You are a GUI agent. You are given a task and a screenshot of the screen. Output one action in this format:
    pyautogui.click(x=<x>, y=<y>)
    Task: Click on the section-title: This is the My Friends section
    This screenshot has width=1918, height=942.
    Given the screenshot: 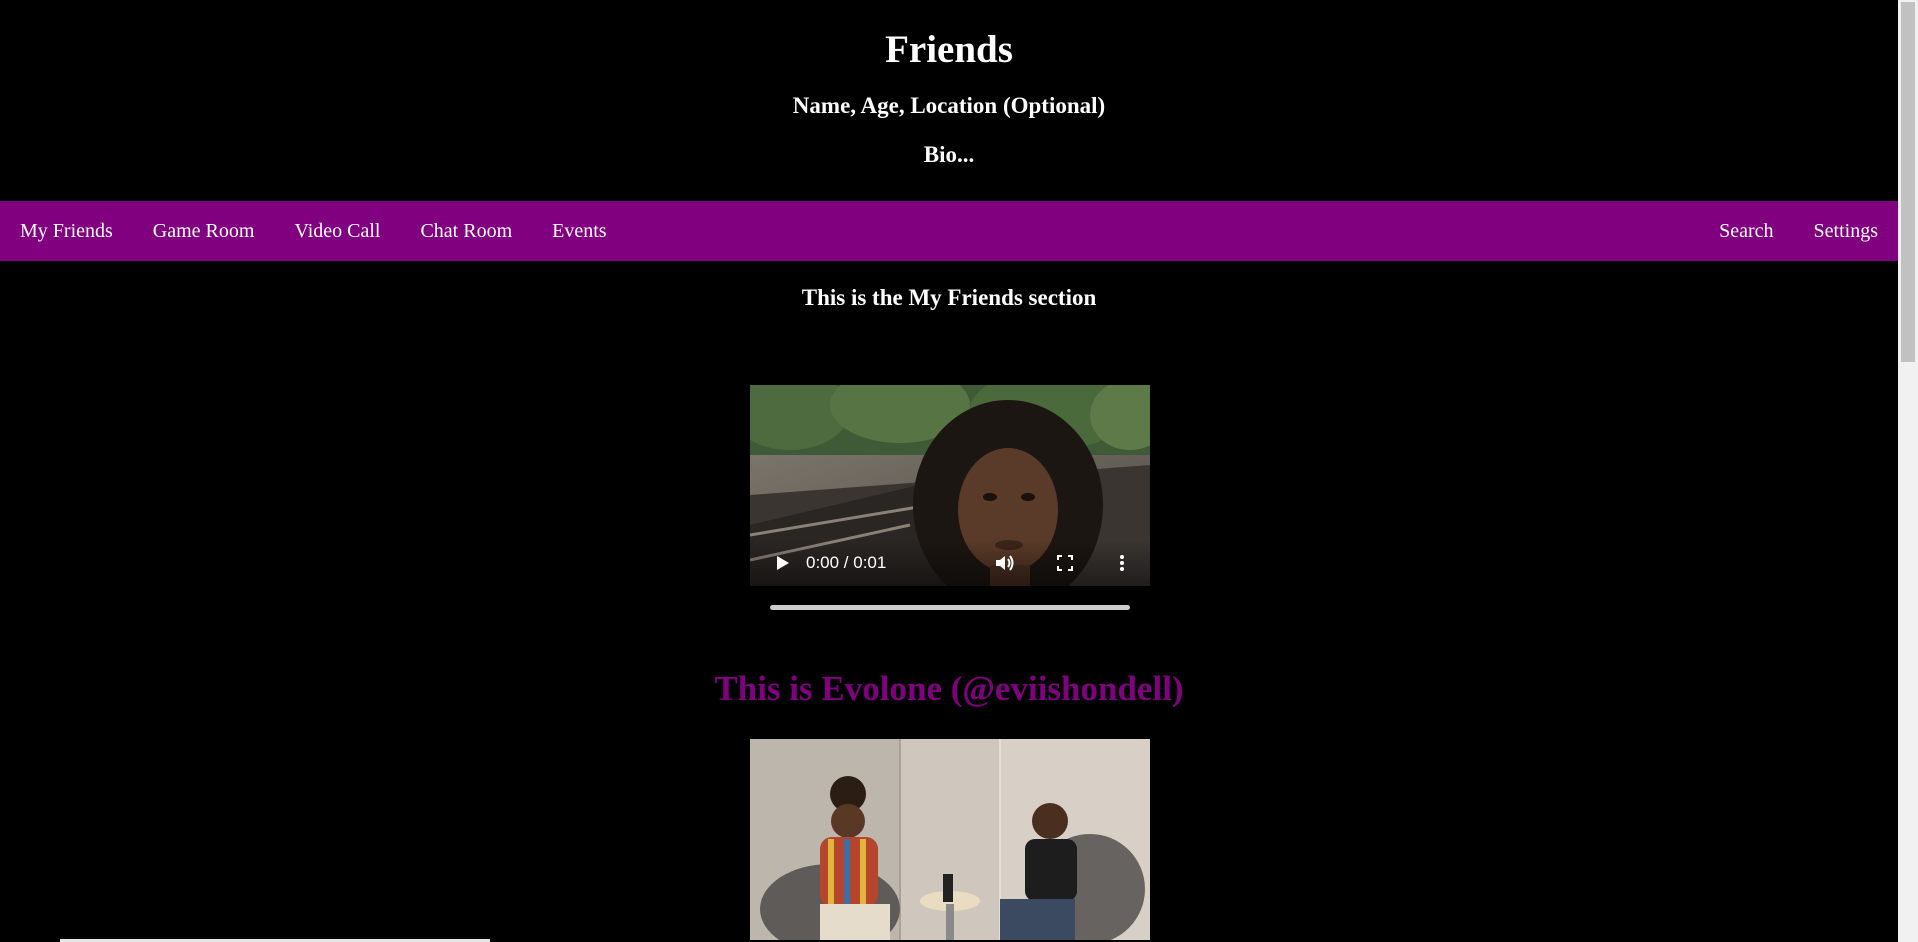 What is the action you would take?
    pyautogui.click(x=949, y=297)
    